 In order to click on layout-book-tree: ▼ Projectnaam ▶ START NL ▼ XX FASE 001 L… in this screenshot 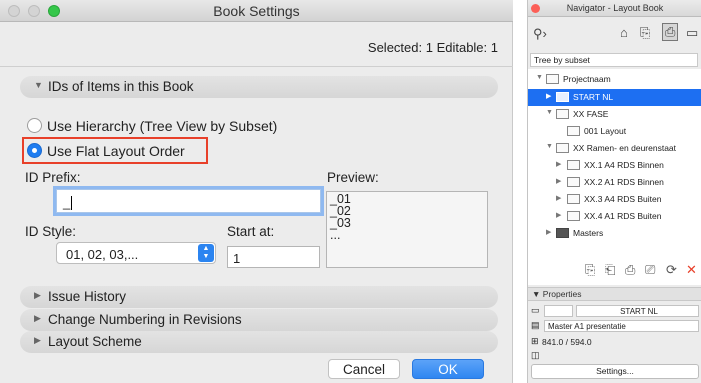, I will do `click(614, 162)`.